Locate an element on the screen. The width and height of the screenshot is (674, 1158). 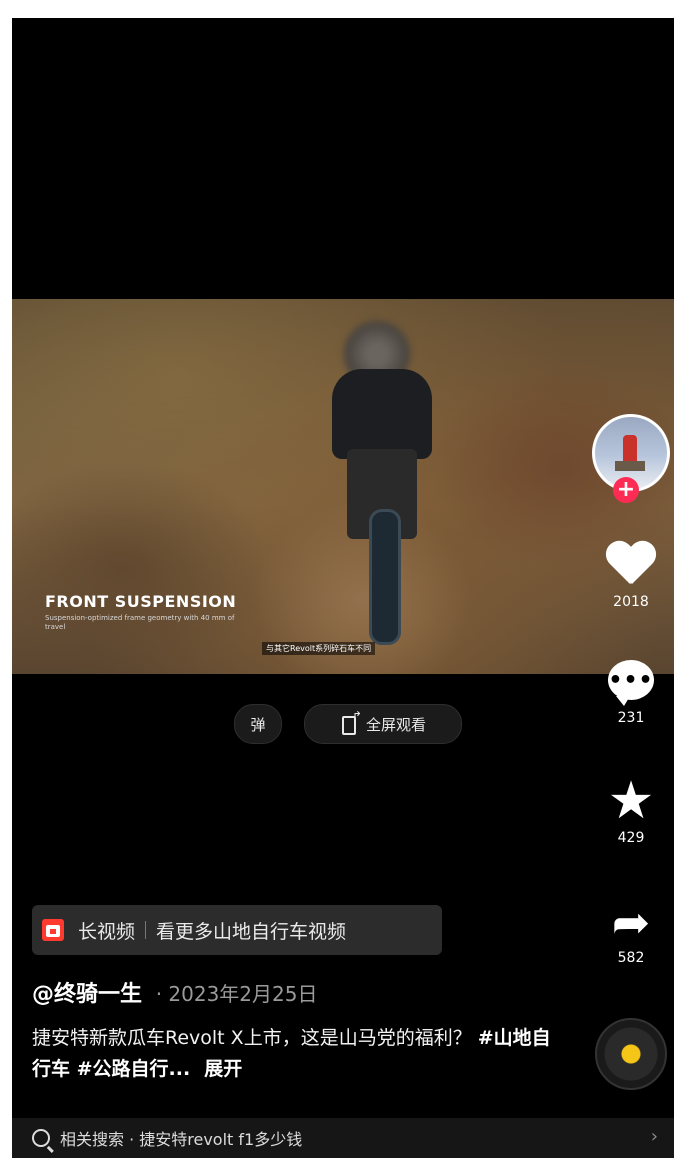
danmu-button: 弹 is located at coordinates (258, 724).